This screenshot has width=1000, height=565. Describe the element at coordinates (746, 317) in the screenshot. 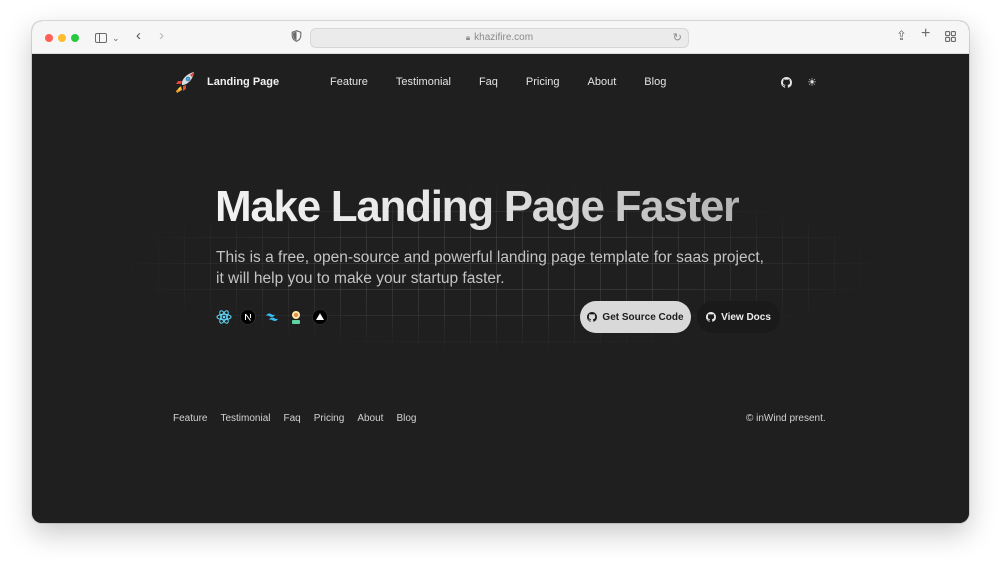

I see `view-docs-label: View Docs` at that location.